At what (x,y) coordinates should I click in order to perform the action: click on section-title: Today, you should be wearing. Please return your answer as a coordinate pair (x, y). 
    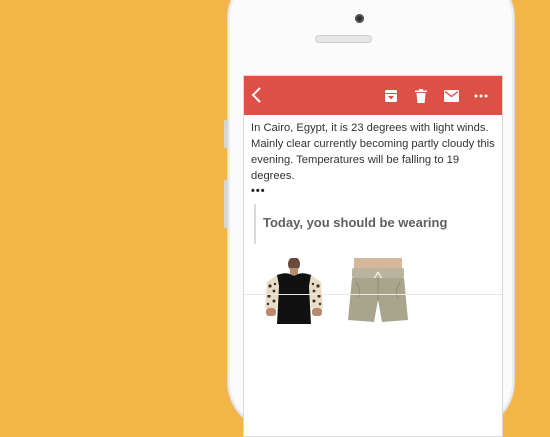
    Looking at the image, I should click on (355, 222).